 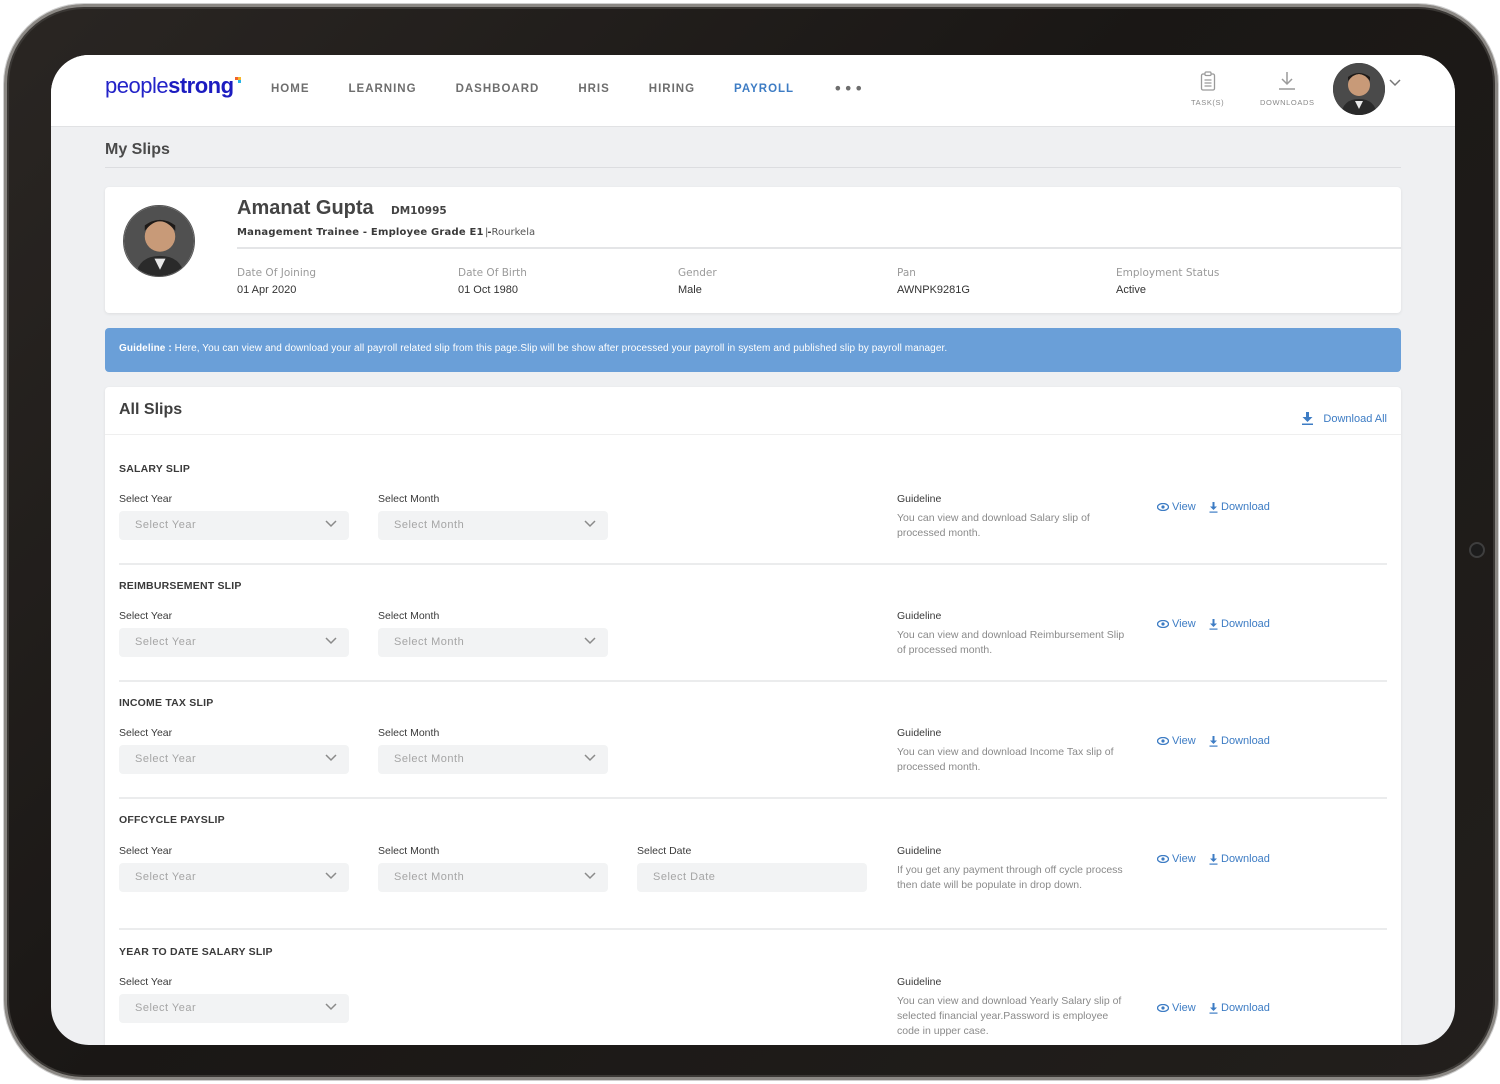 I want to click on nav-dashboard: DASHBOARD, so click(x=498, y=90).